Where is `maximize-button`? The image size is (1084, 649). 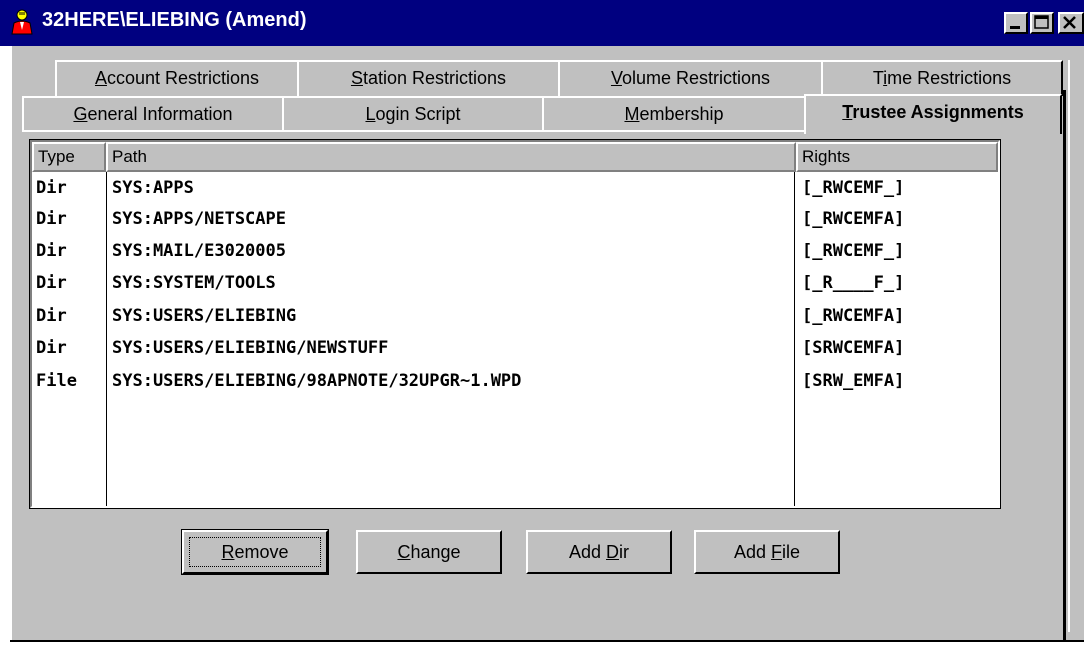
maximize-button is located at coordinates (1042, 23).